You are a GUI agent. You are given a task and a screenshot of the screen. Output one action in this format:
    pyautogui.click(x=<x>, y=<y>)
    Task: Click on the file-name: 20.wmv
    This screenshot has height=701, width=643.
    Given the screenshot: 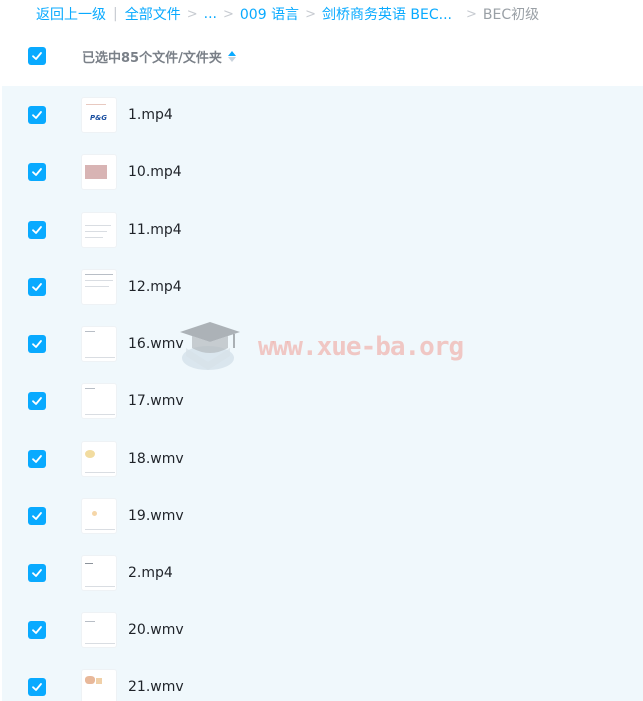 What is the action you would take?
    pyautogui.click(x=156, y=630)
    